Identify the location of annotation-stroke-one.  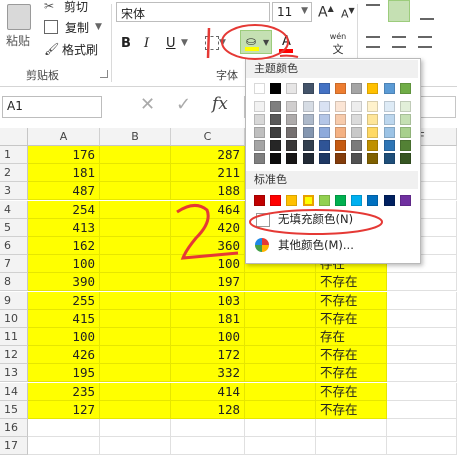
(208, 43).